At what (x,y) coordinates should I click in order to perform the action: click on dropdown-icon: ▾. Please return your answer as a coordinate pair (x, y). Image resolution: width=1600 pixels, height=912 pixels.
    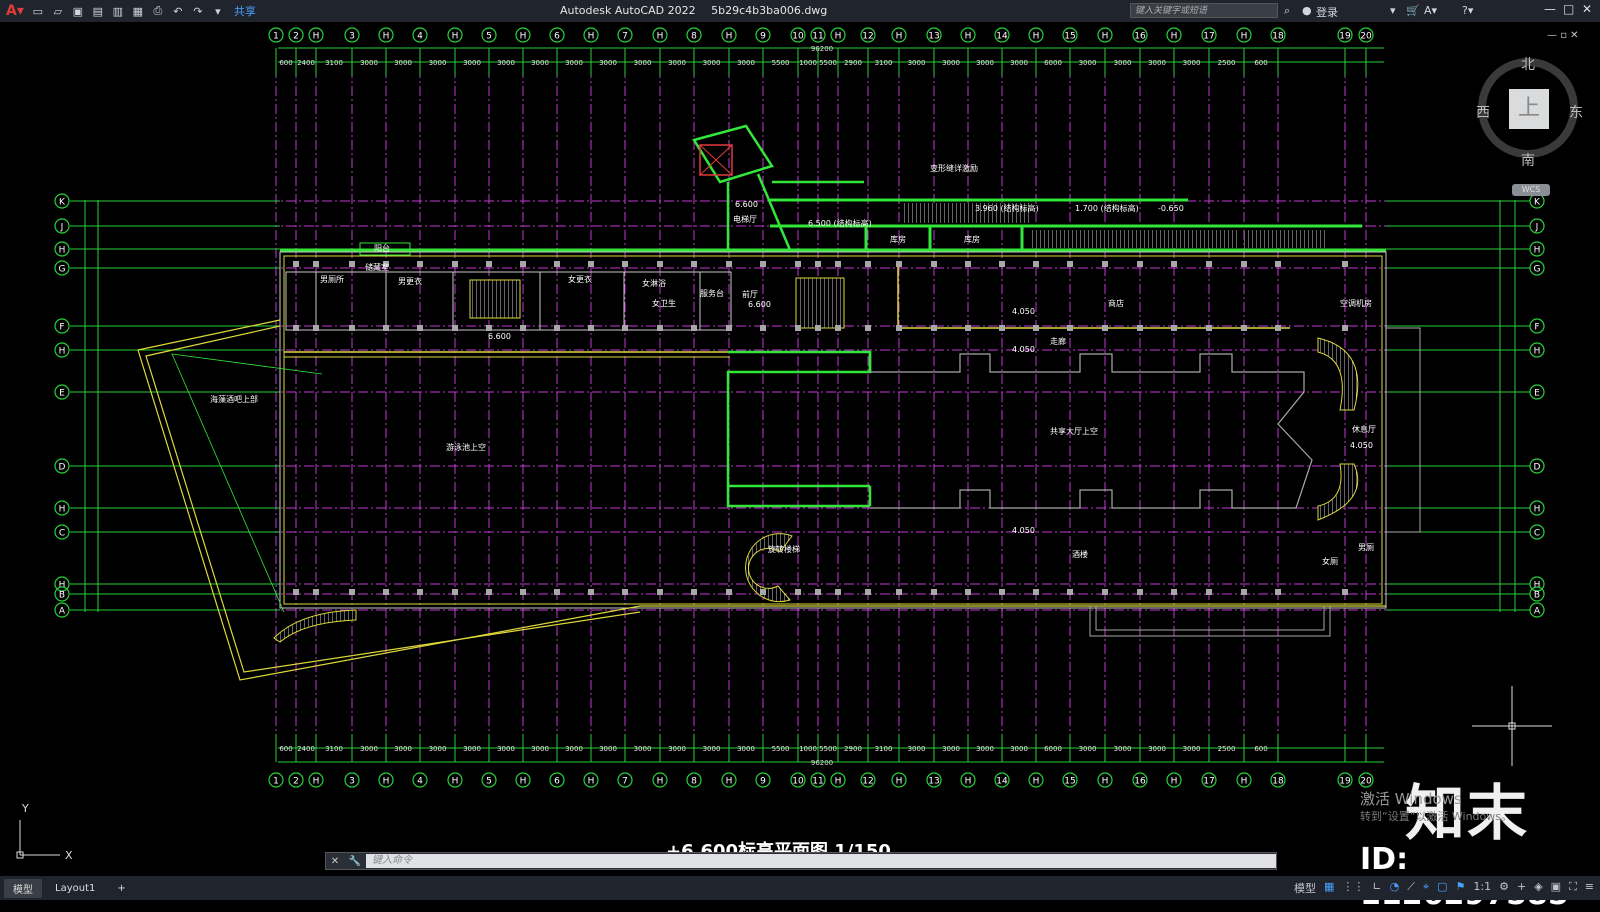
    Looking at the image, I should click on (1393, 10).